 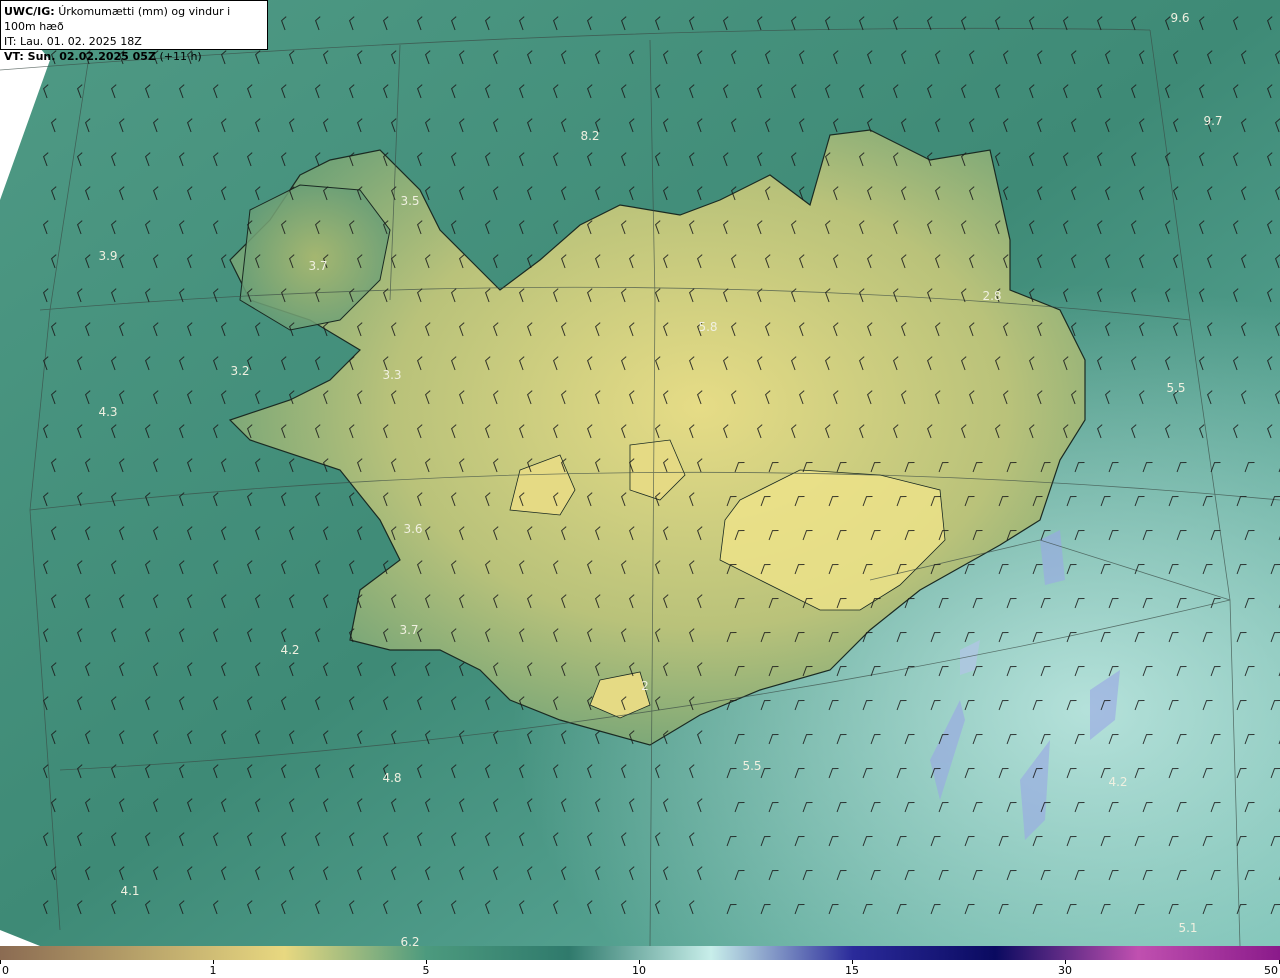 What do you see at coordinates (239, 371) in the screenshot?
I see `precip-value-label: 3.2` at bounding box center [239, 371].